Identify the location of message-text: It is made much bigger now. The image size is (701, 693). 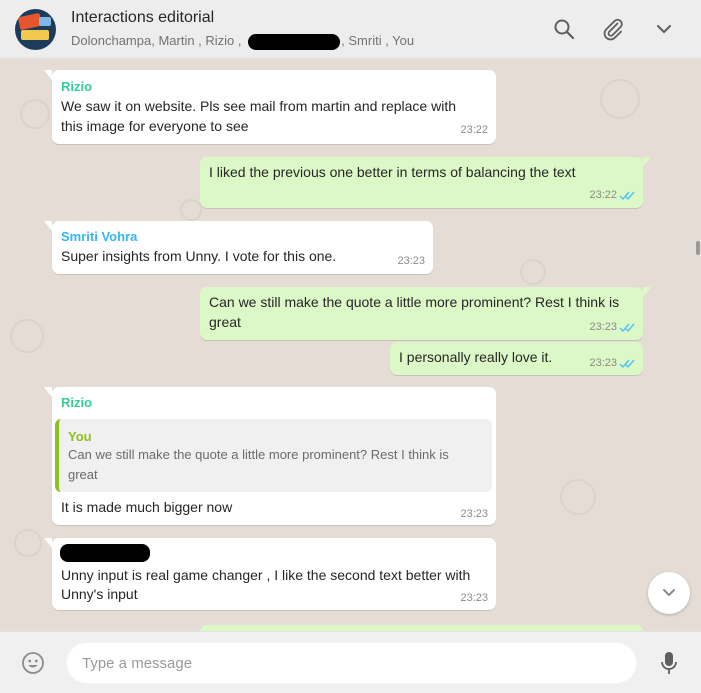
(147, 507).